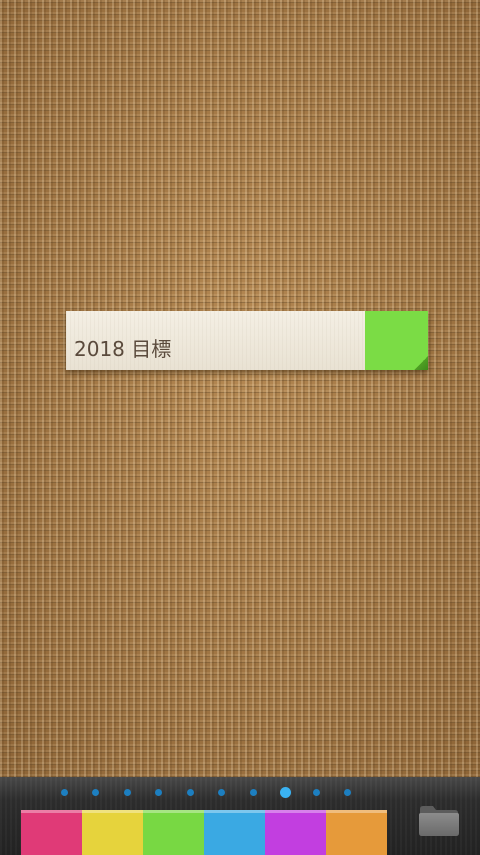 This screenshot has width=480, height=855. What do you see at coordinates (112, 832) in the screenshot?
I see `swatch-yellow` at bounding box center [112, 832].